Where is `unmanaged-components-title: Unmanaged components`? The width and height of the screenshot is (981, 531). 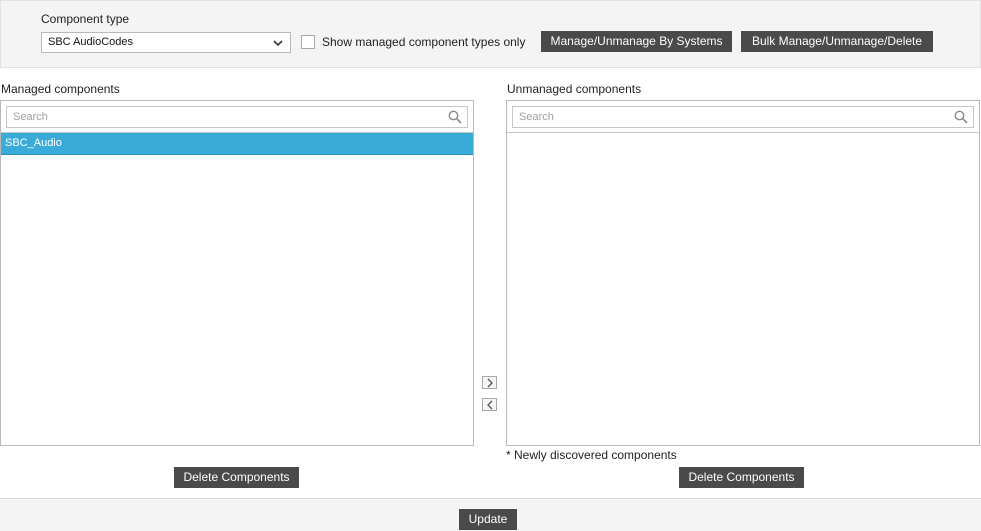 unmanaged-components-title: Unmanaged components is located at coordinates (574, 89).